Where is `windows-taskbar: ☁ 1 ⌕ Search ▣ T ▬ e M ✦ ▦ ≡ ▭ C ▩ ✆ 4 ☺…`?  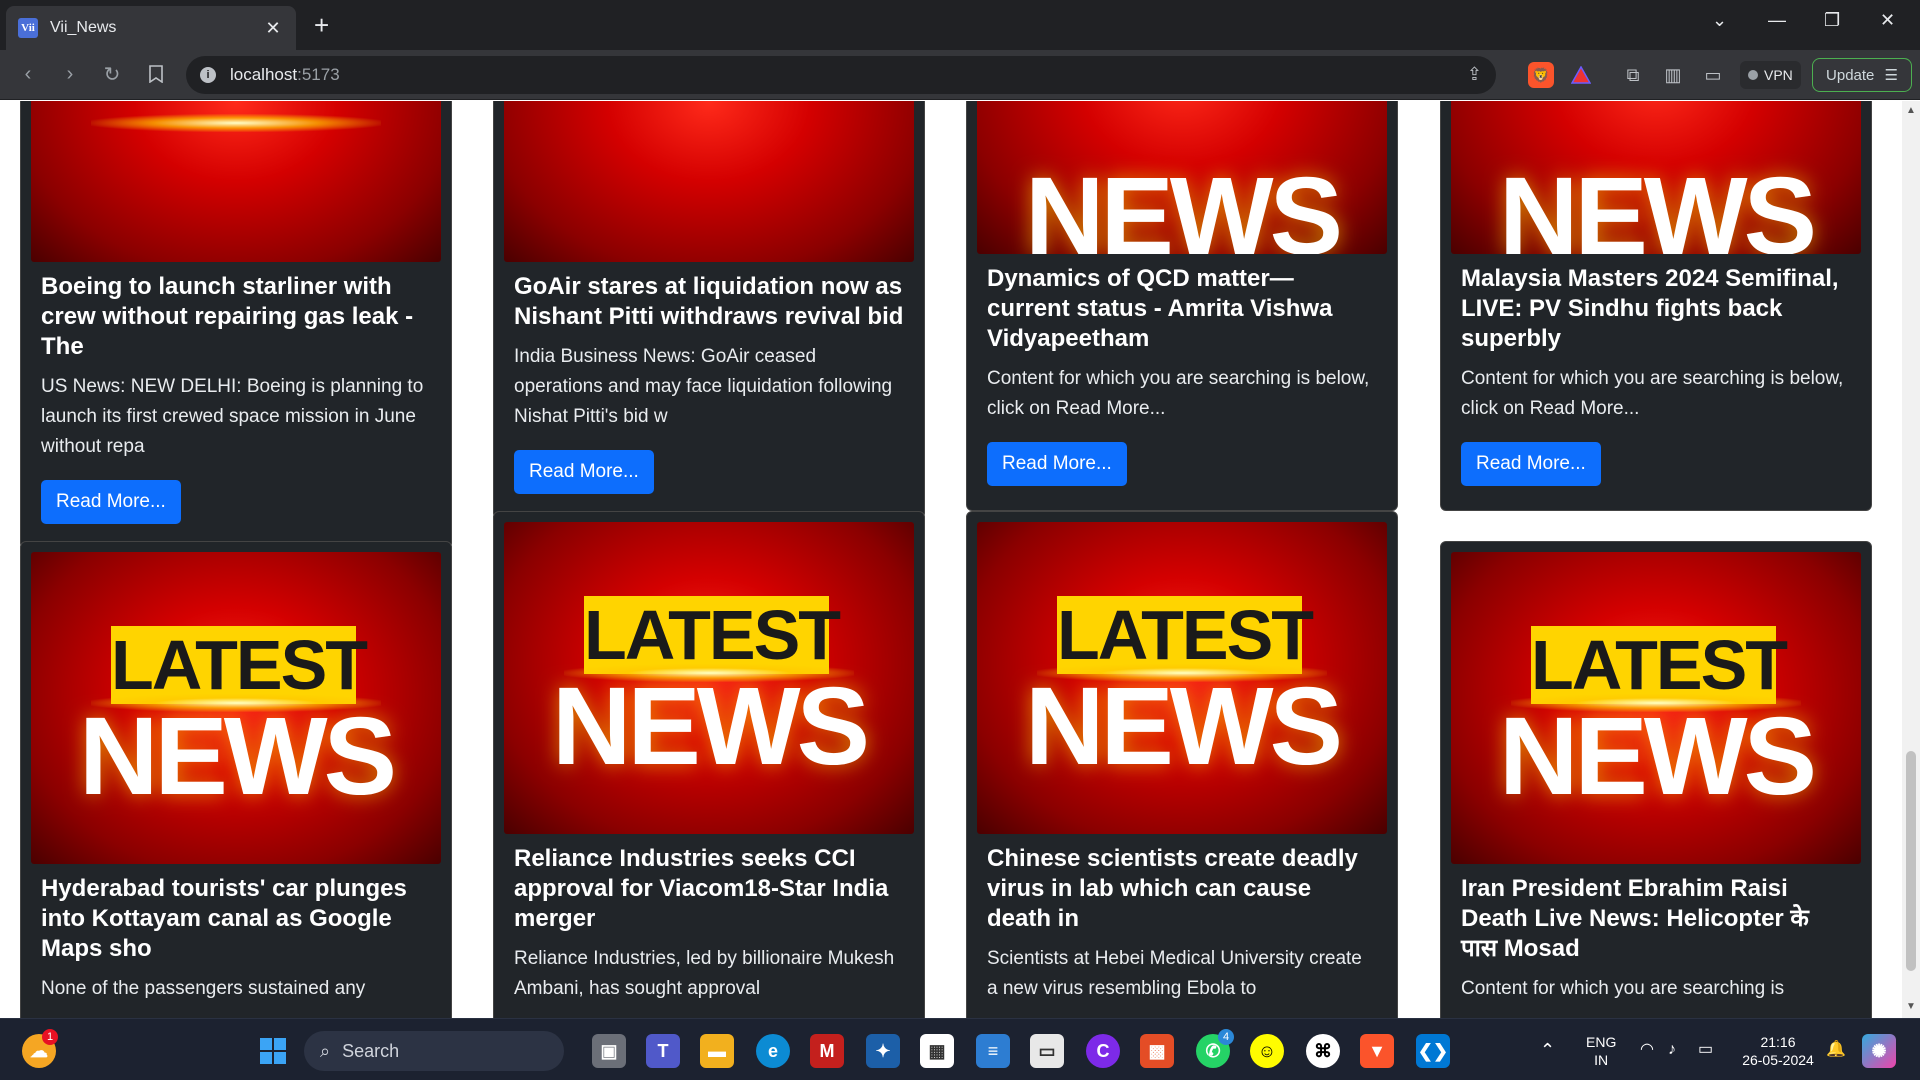 windows-taskbar: ☁ 1 ⌕ Search ▣ T ▬ e M ✦ ▦ ≡ ▭ C ▩ ✆ 4 ☺… is located at coordinates (960, 1049).